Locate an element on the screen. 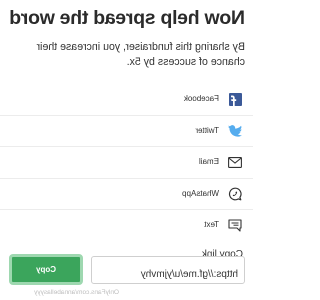 The width and height of the screenshot is (320, 300). copy-link-input is located at coordinates (168, 275).